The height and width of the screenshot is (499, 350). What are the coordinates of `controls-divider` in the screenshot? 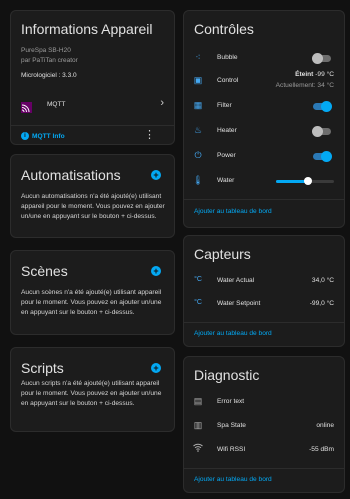 It's located at (264, 199).